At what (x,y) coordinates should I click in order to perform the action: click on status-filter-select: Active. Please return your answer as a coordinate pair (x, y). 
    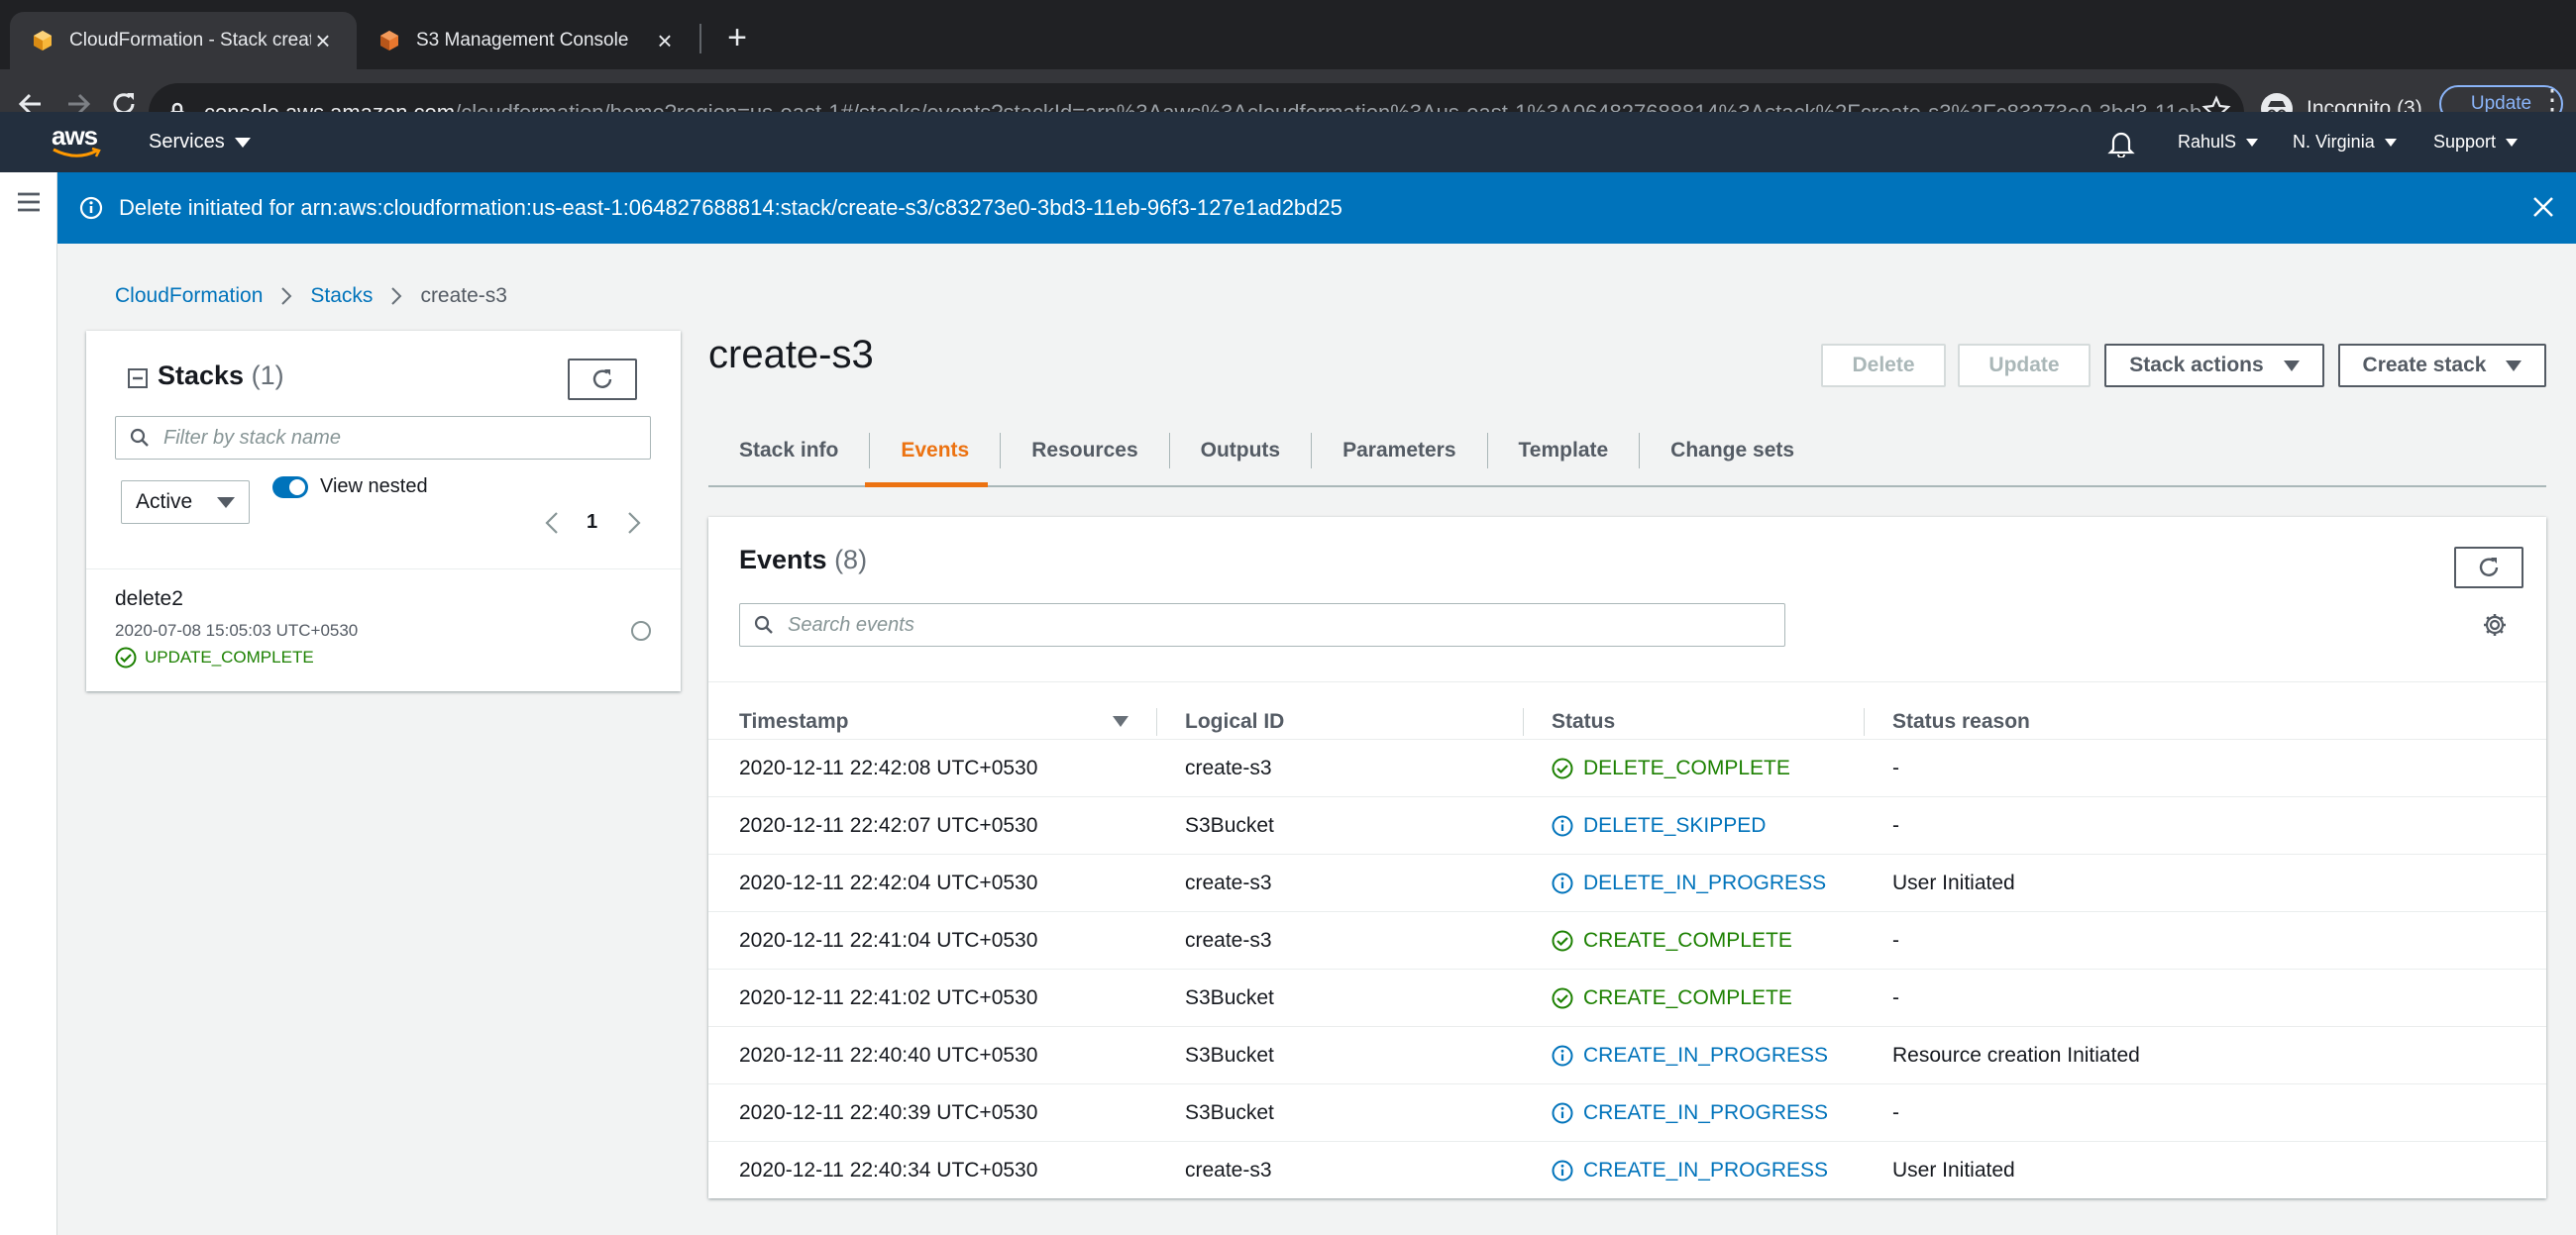
    Looking at the image, I should click on (185, 502).